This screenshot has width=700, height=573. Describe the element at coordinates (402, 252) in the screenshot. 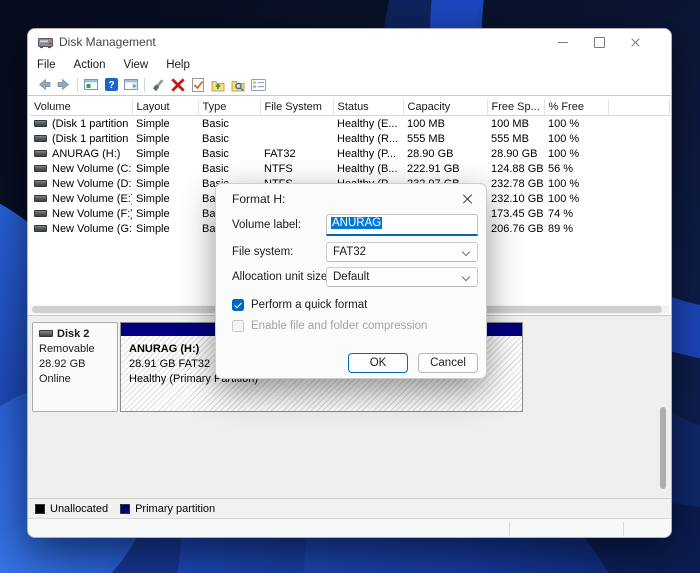

I see `file-system-select: FAT32` at that location.